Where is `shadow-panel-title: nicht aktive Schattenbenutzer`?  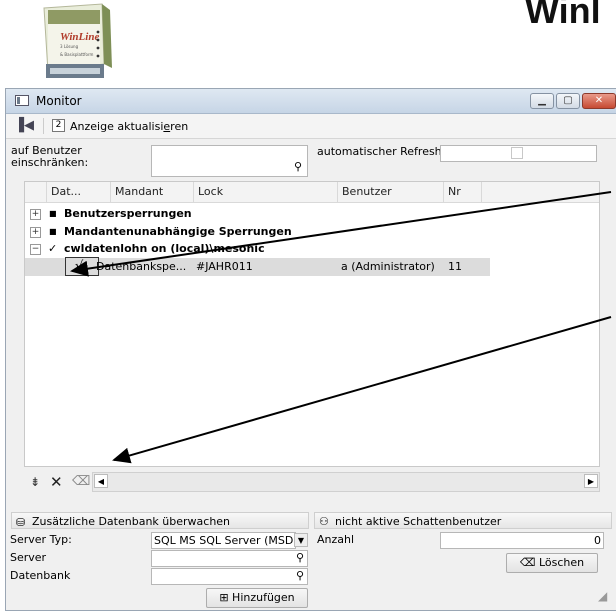
shadow-panel-title: nicht aktive Schattenbenutzer is located at coordinates (418, 521).